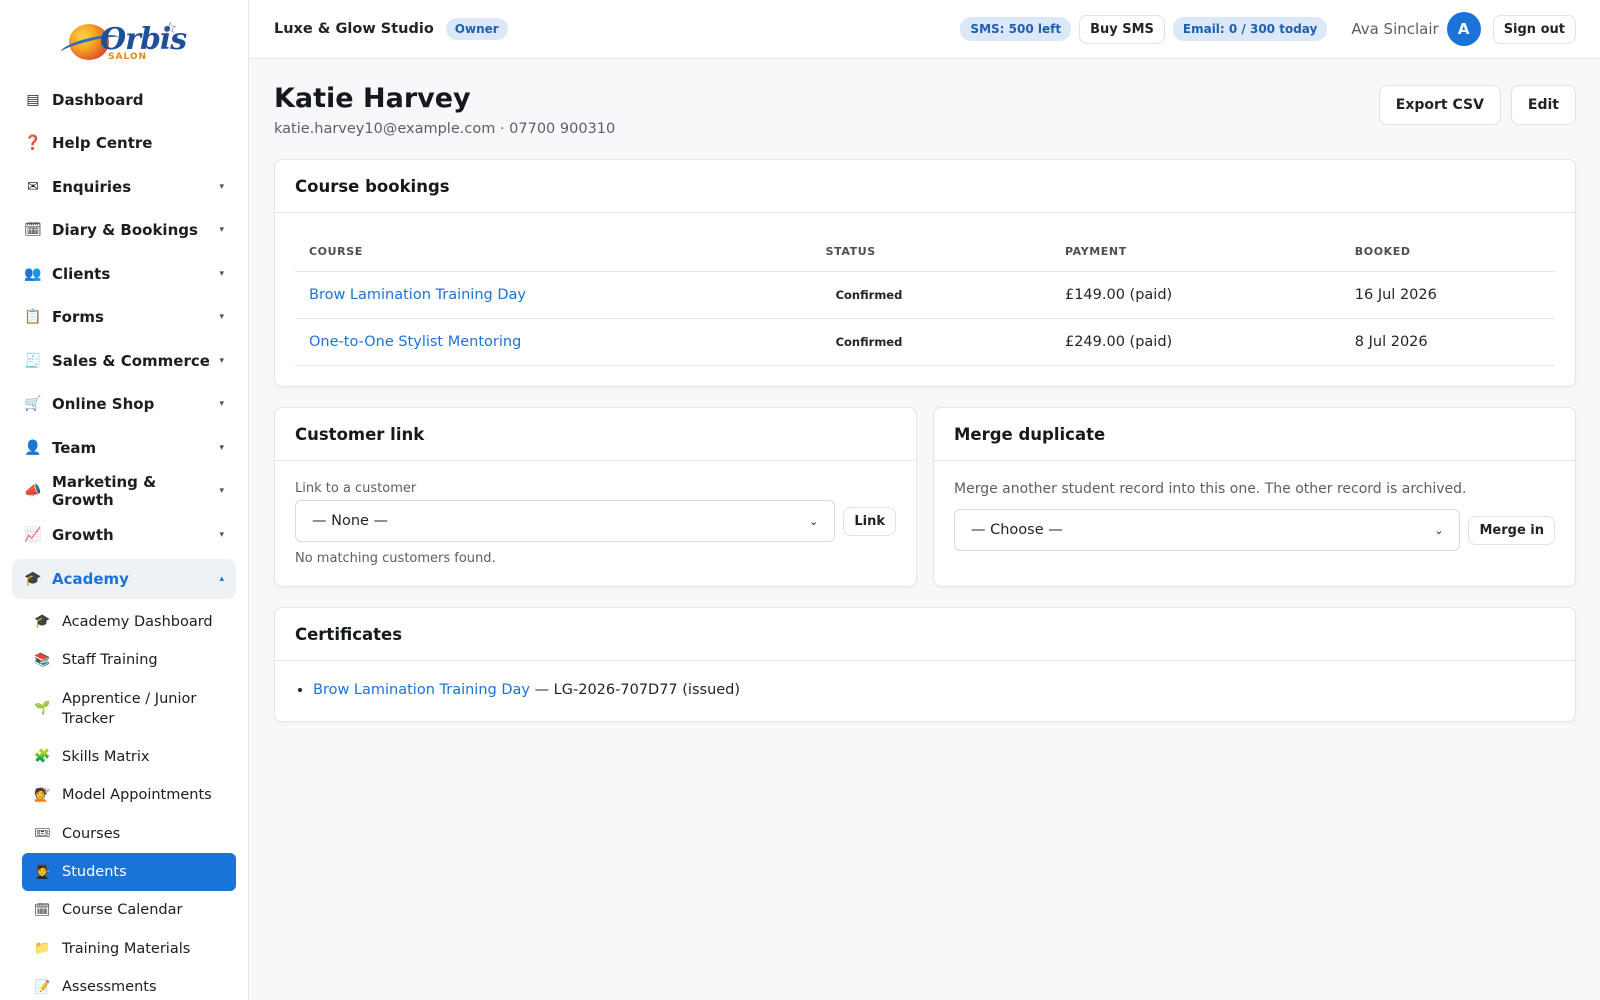 This screenshot has width=1600, height=1000. What do you see at coordinates (126, 948) in the screenshot?
I see `sidebar-subitem-label: Training Materials` at bounding box center [126, 948].